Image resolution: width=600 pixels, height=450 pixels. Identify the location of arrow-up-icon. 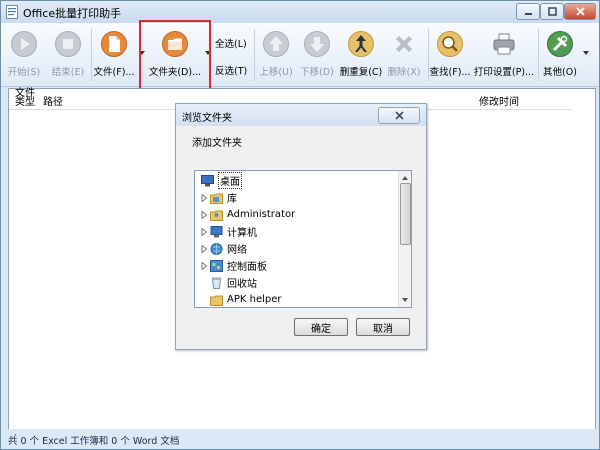
(276, 44).